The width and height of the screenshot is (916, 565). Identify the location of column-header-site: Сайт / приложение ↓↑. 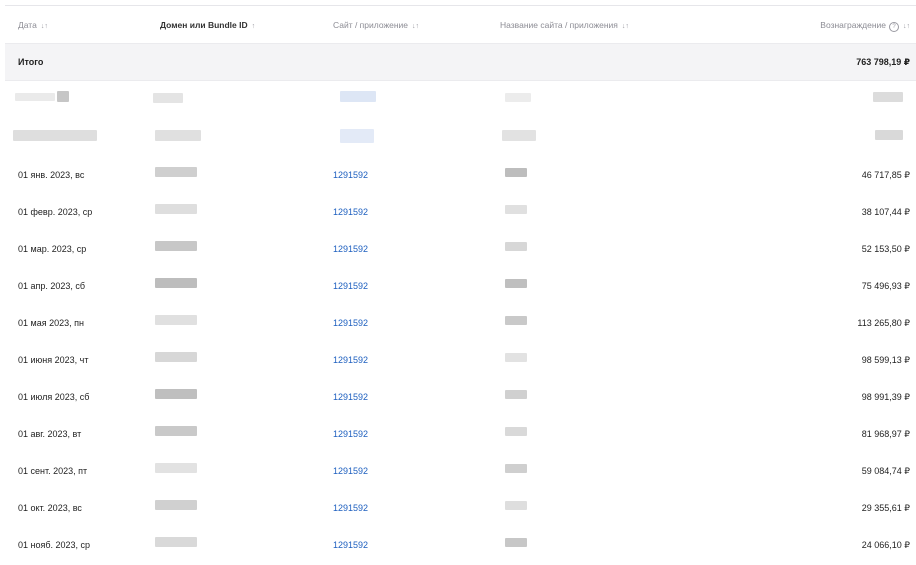
(376, 25).